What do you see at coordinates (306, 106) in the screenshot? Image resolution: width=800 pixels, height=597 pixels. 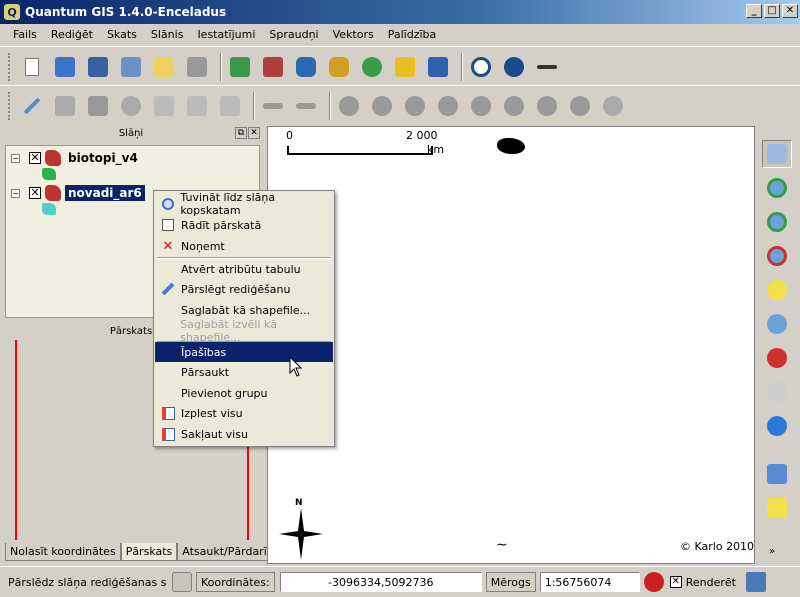 I see `redo-button` at bounding box center [306, 106].